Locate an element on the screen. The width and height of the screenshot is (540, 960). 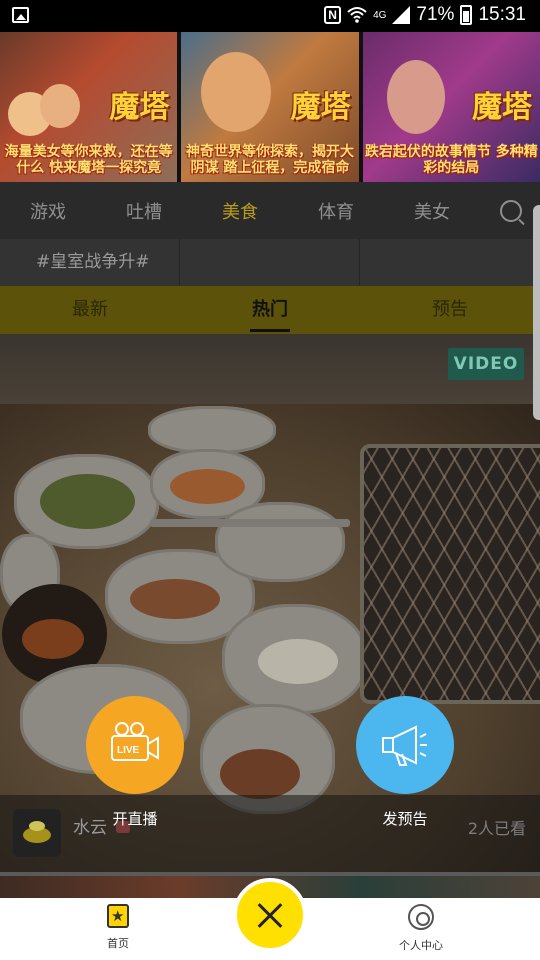
category-beauty: 美女 is located at coordinates (432, 211).